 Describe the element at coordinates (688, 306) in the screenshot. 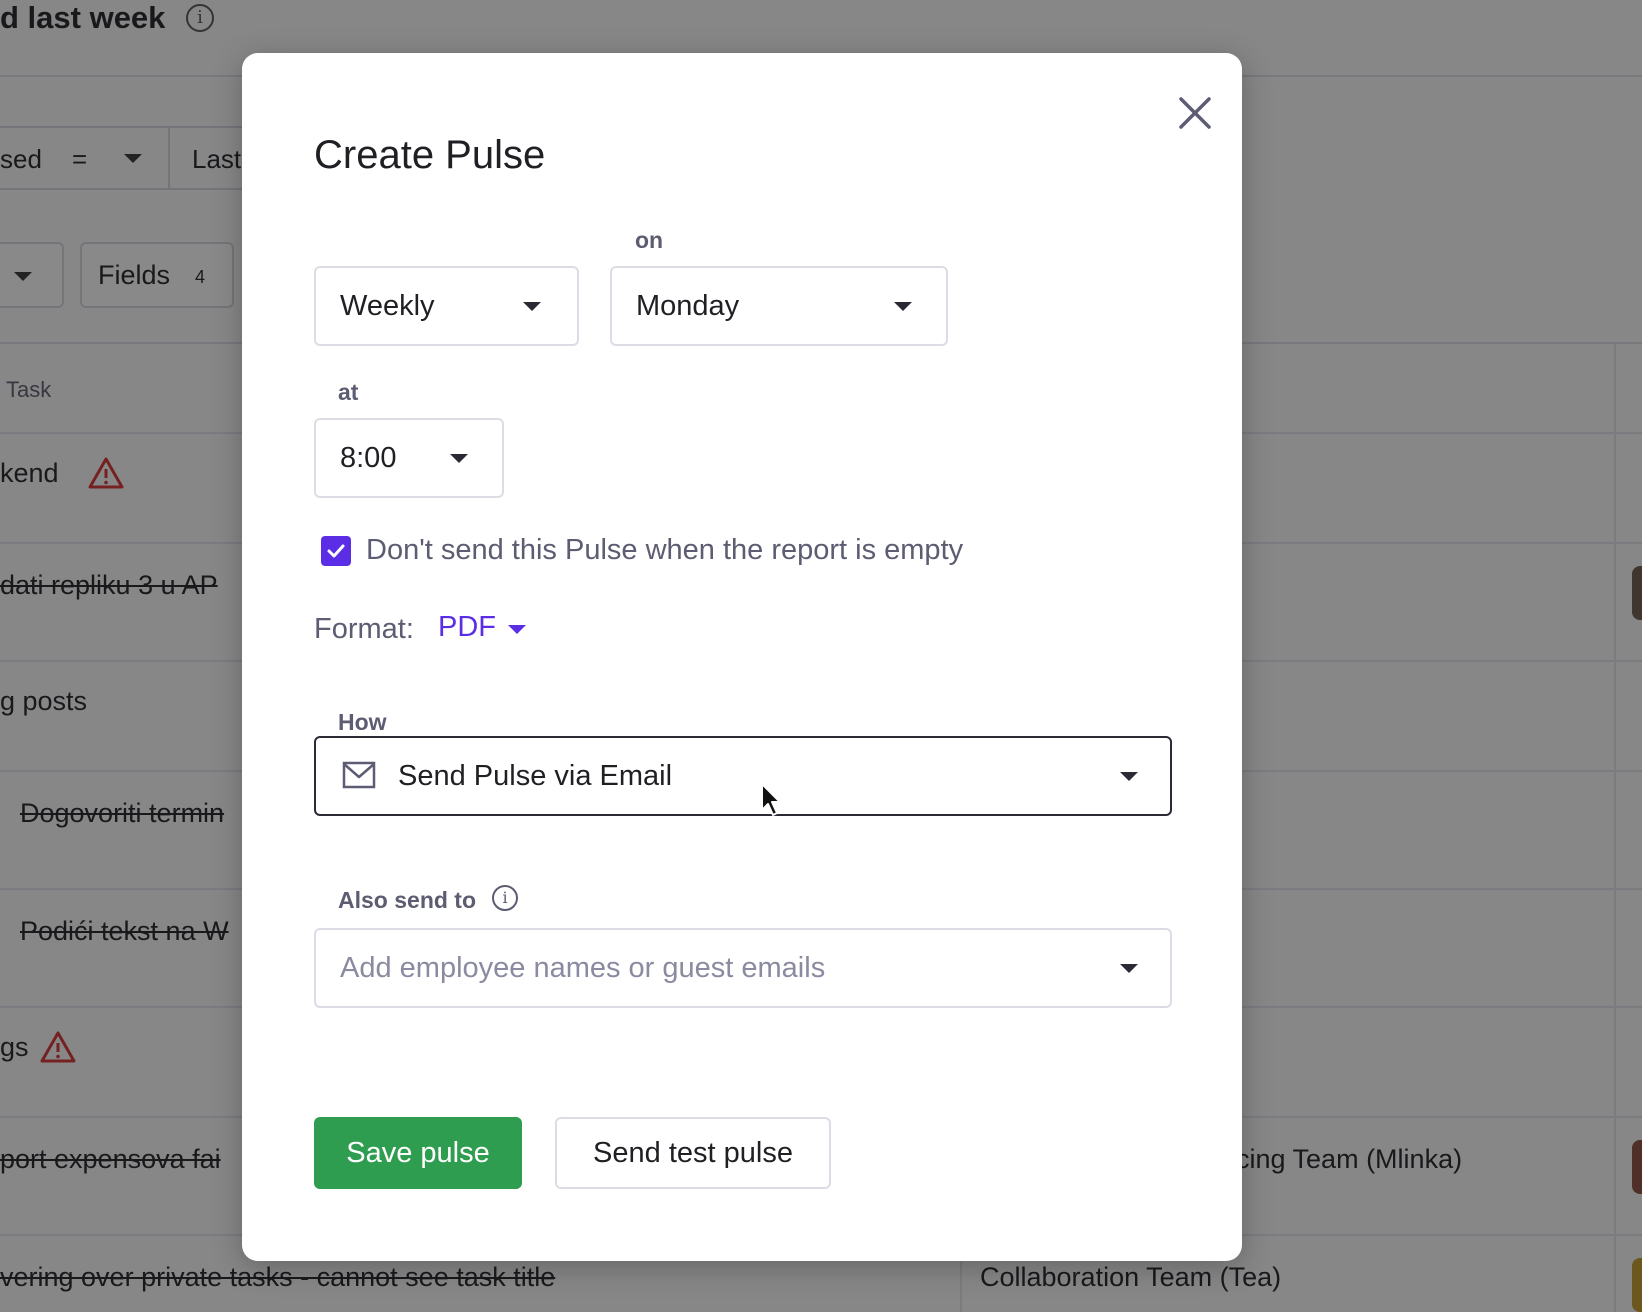

I see `day-value: Monday` at that location.